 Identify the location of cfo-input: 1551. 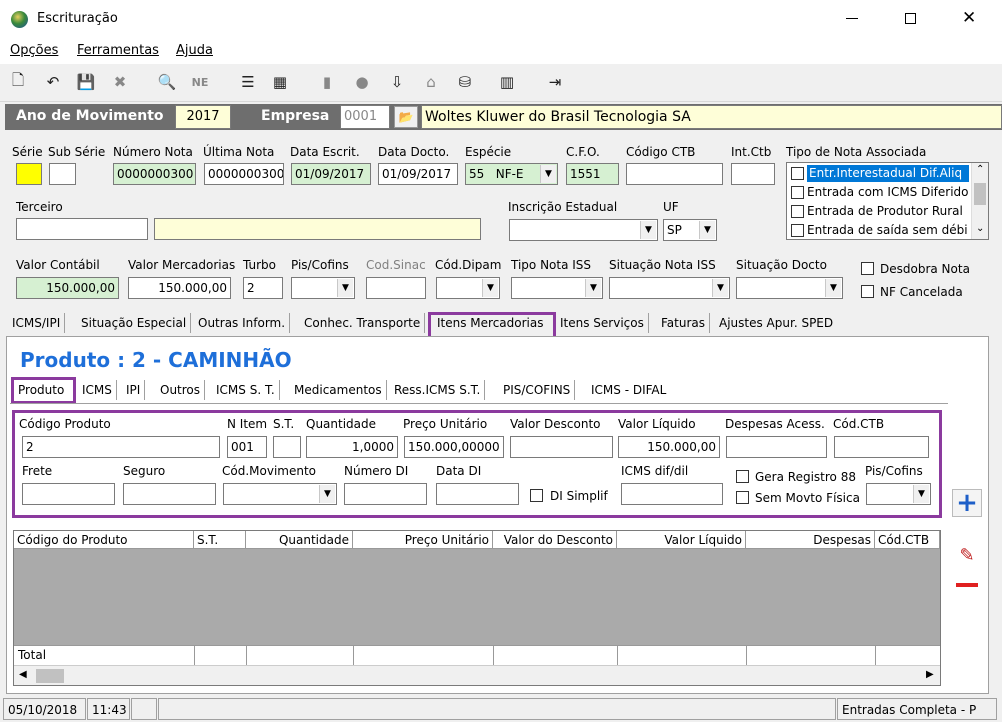
(592, 174).